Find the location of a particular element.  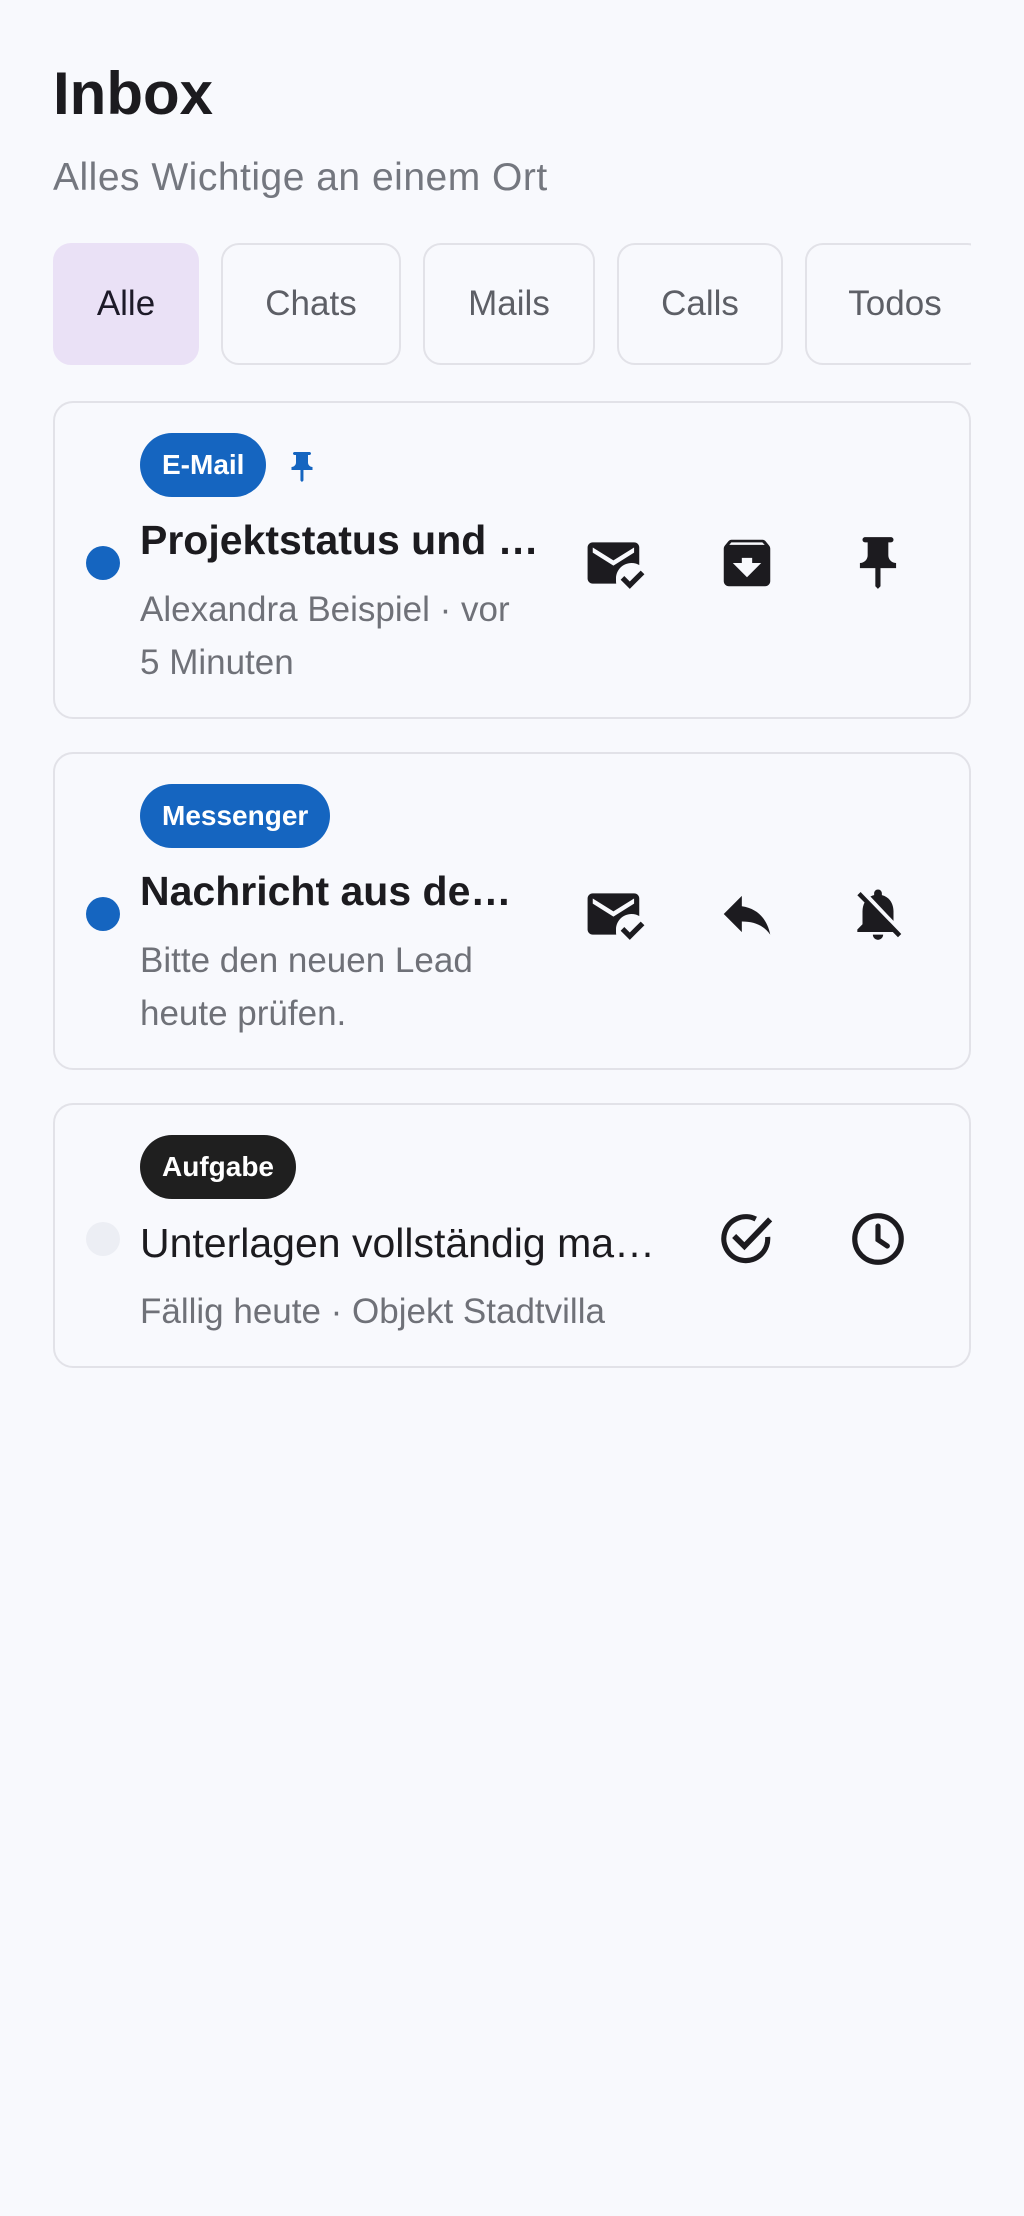

read-indicator is located at coordinates (103, 1239).